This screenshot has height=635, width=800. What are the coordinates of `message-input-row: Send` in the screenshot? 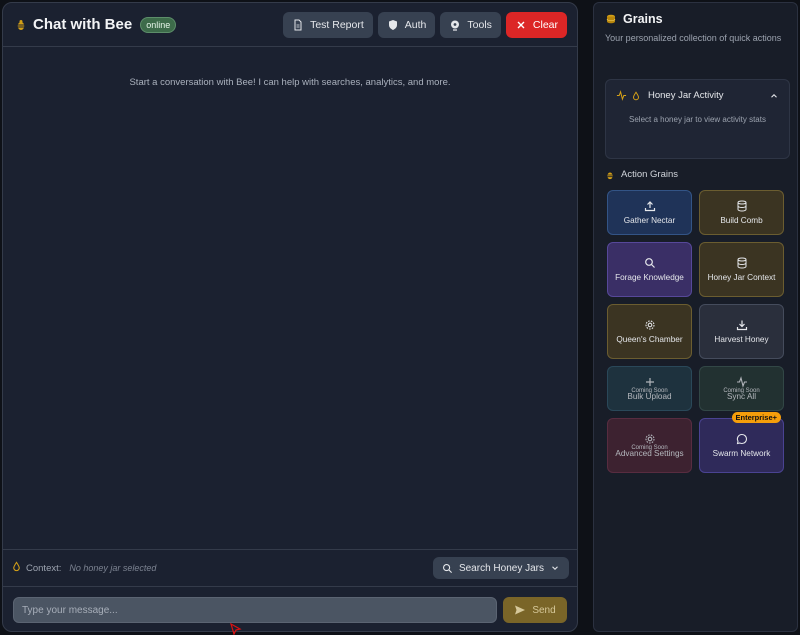 It's located at (290, 610).